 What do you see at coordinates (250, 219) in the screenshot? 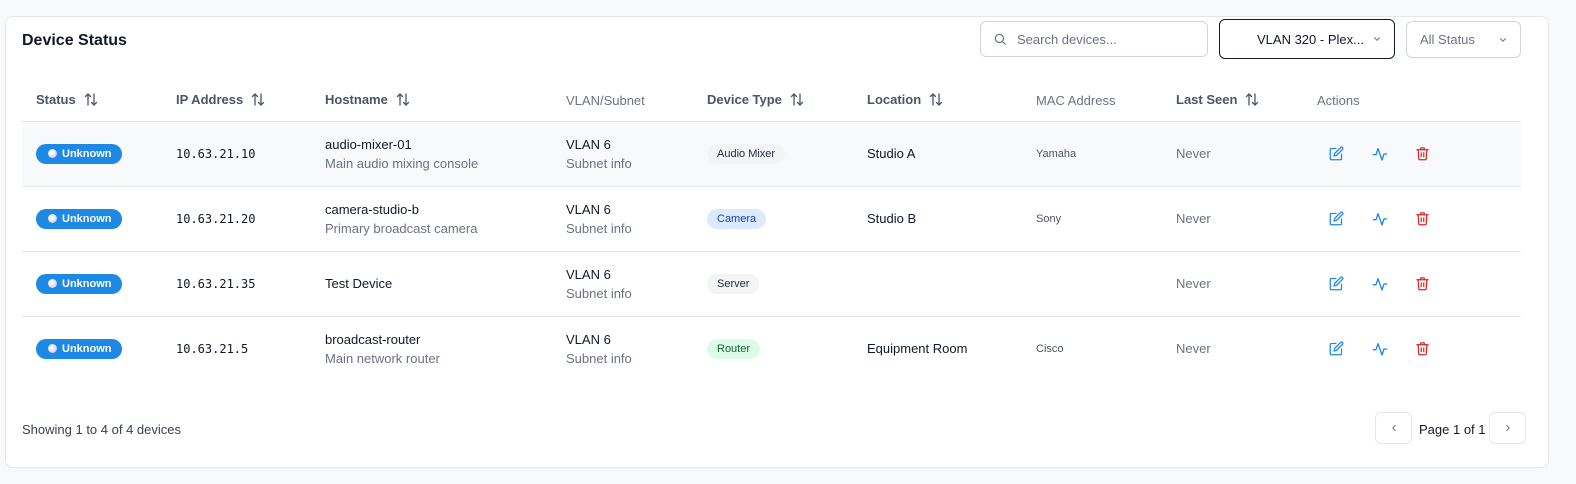
I see `ip-address: 10.63.21.20` at bounding box center [250, 219].